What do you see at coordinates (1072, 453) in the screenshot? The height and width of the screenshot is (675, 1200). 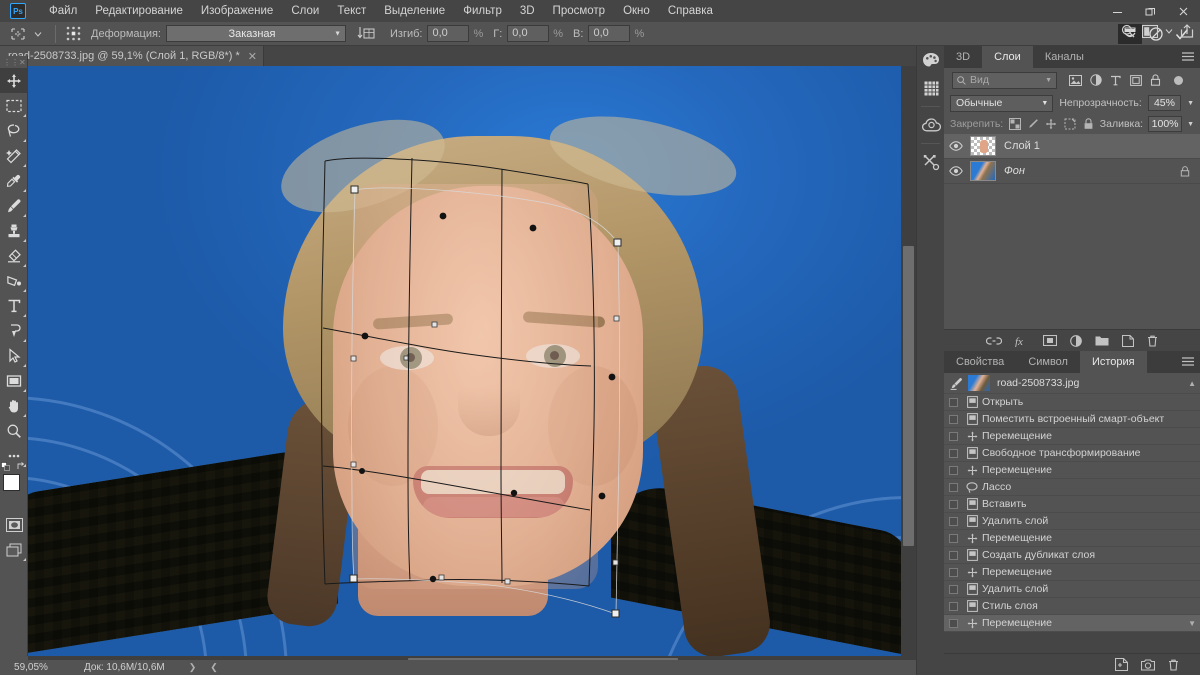 I see `history-state-row: Свободное трансформирование` at bounding box center [1072, 453].